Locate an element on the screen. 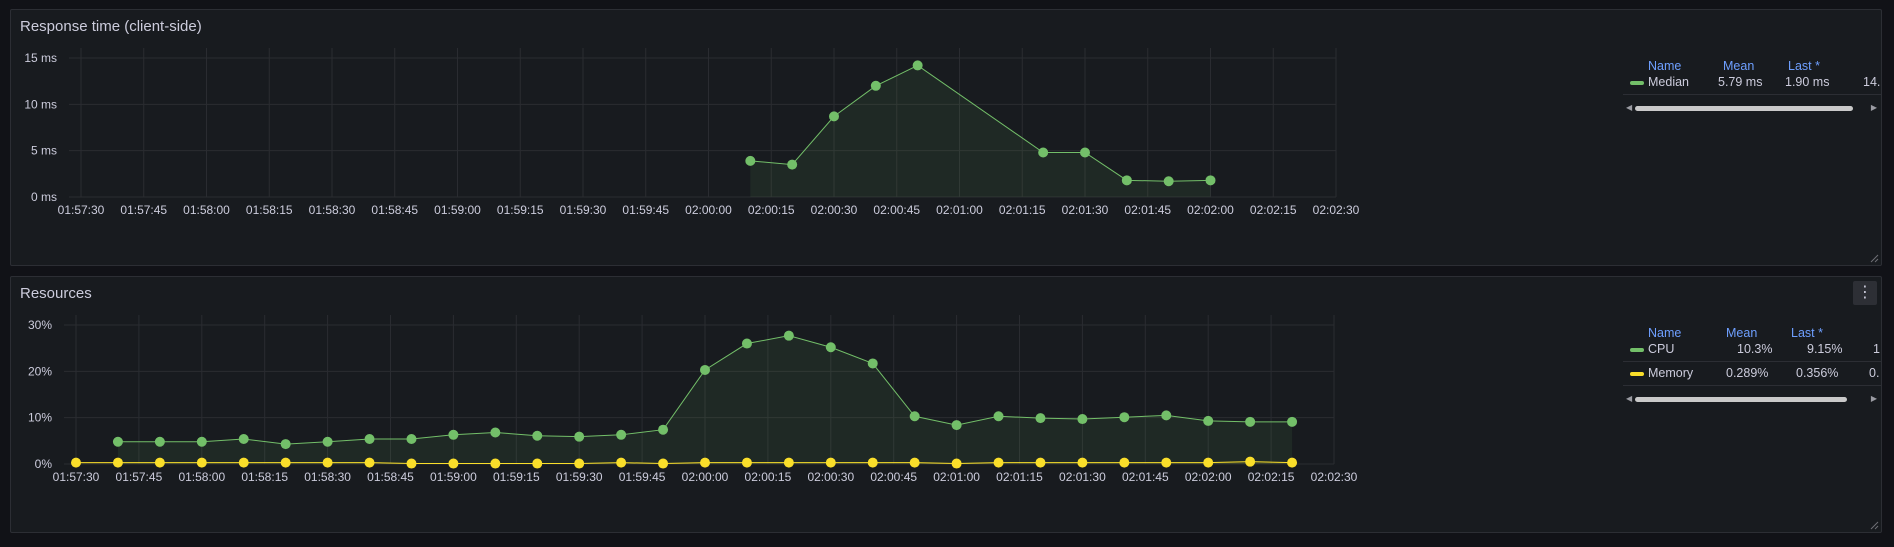 The image size is (1894, 547). kebab-menu-icon: ⋮ is located at coordinates (1865, 293).